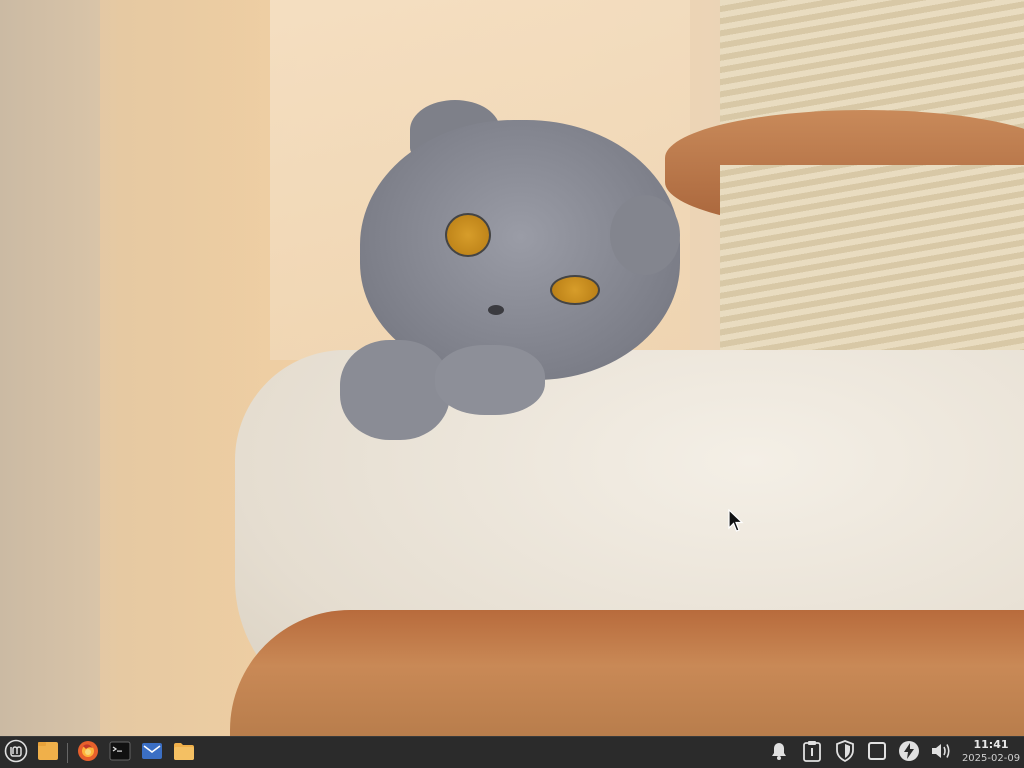  Describe the element at coordinates (67, 753) in the screenshot. I see `taskbar-separator` at that location.